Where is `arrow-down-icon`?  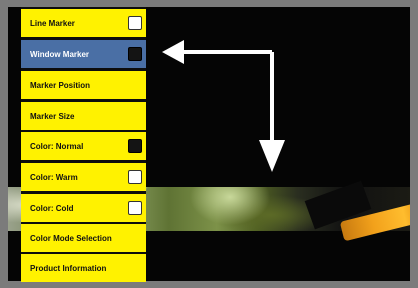
arrow-down-icon is located at coordinates (272, 156).